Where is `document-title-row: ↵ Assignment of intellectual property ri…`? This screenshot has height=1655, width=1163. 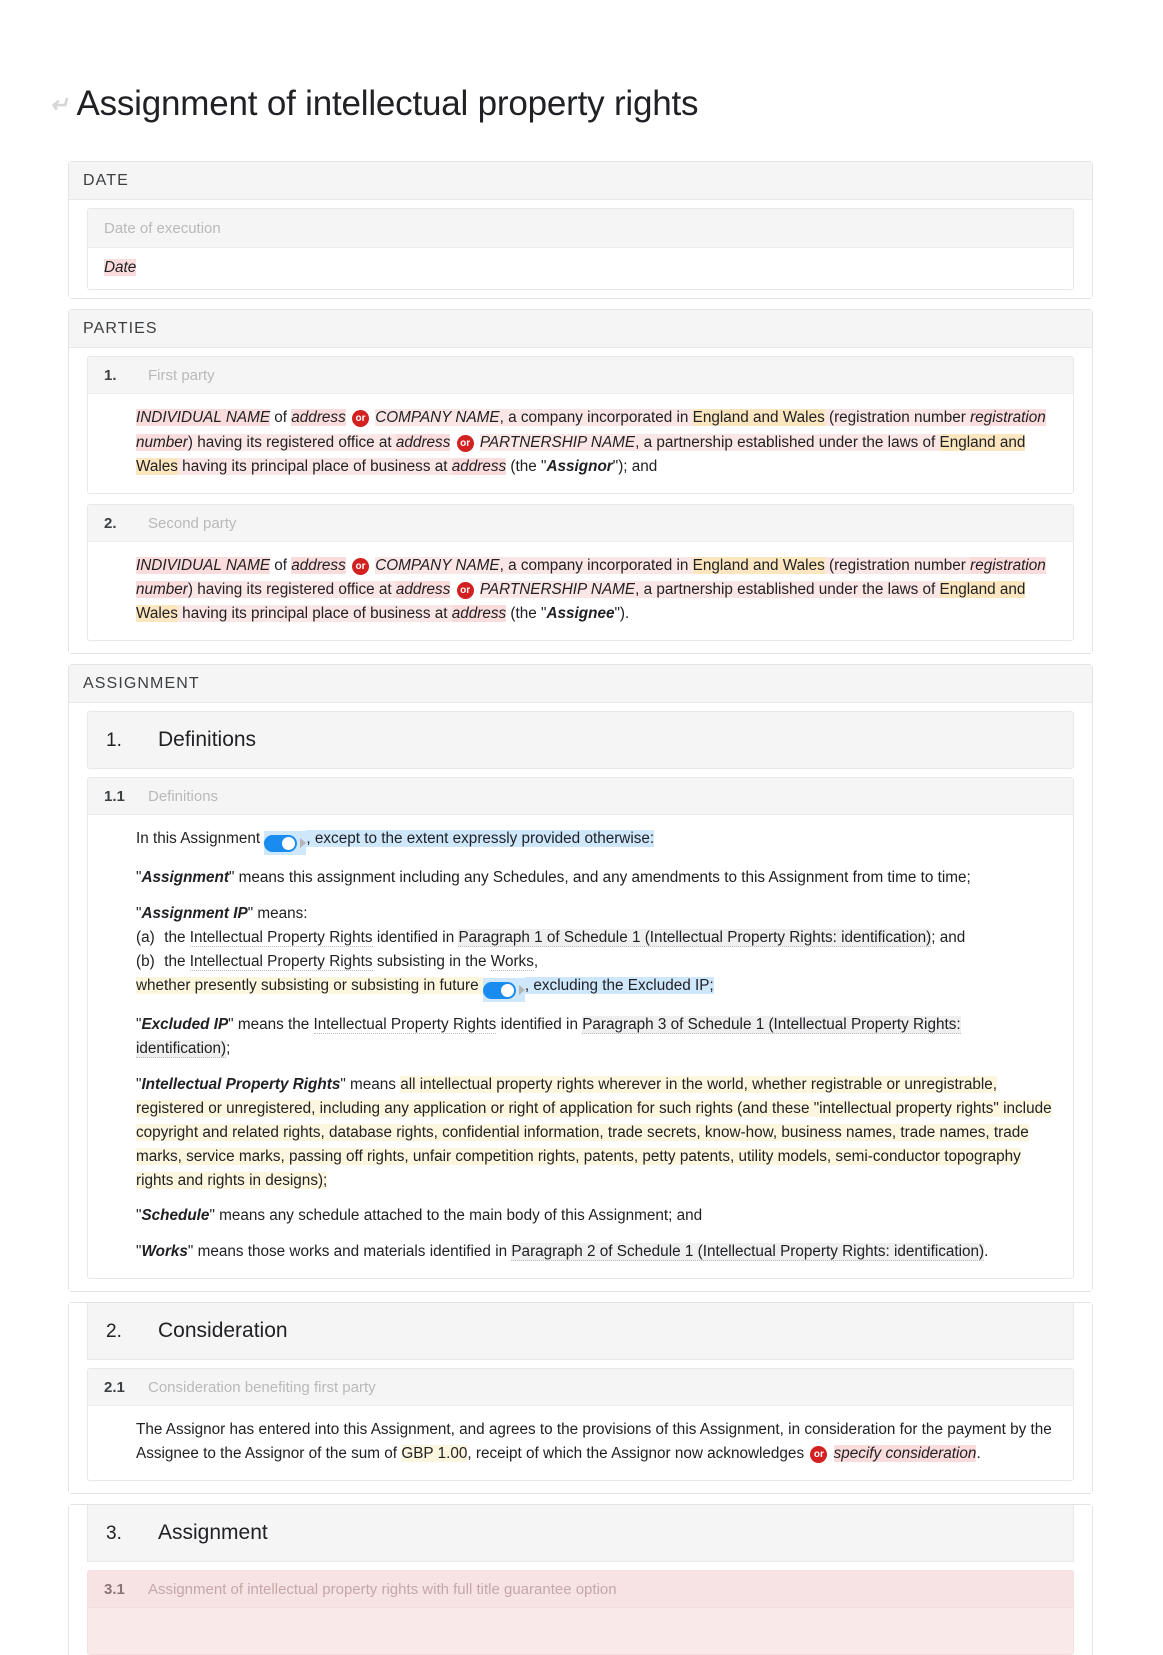
document-title-row: ↵ Assignment of intellectual property ri… is located at coordinates (581, 80).